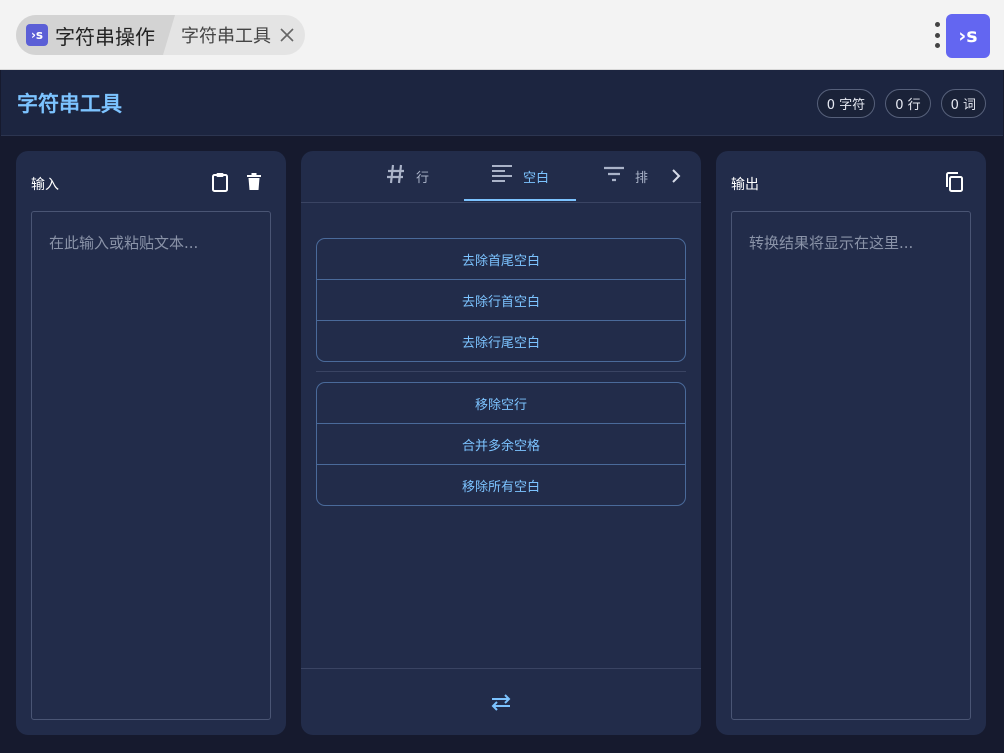 The width and height of the screenshot is (1004, 753). What do you see at coordinates (226, 36) in the screenshot?
I see `tool-name: 字符串工具` at bounding box center [226, 36].